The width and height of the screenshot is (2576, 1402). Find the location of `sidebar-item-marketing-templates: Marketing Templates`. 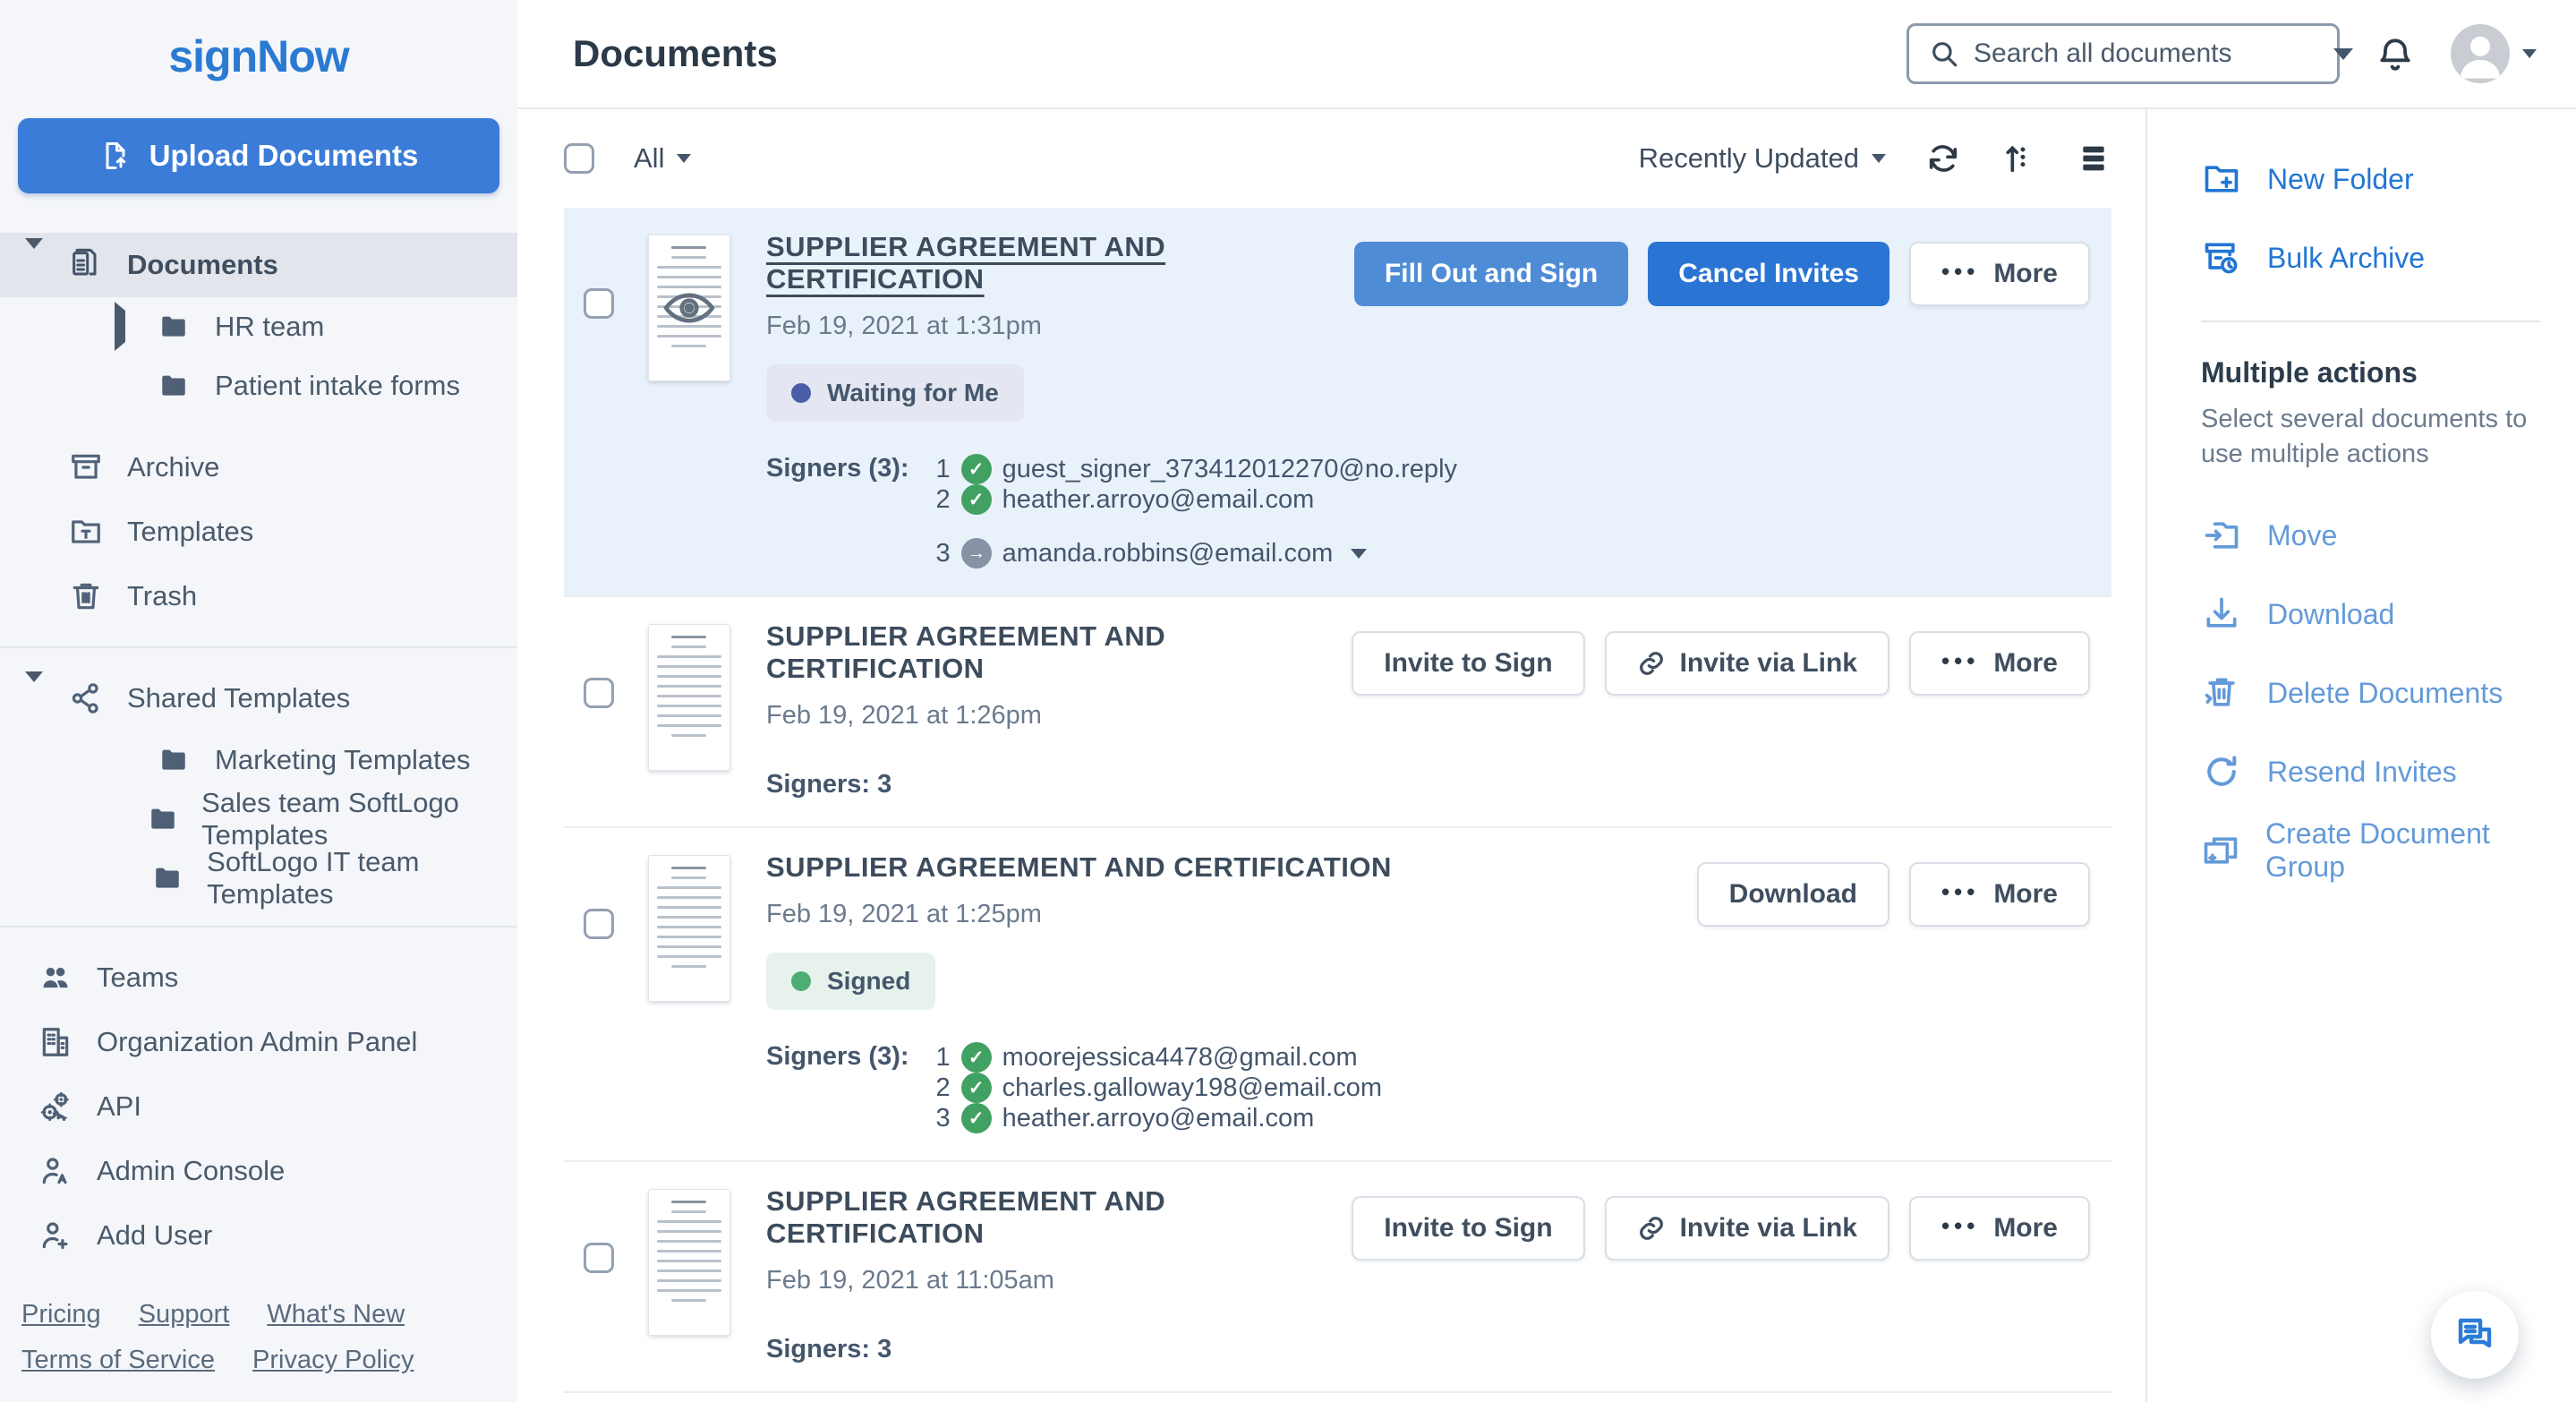

sidebar-item-marketing-templates: Marketing Templates is located at coordinates (258, 760).